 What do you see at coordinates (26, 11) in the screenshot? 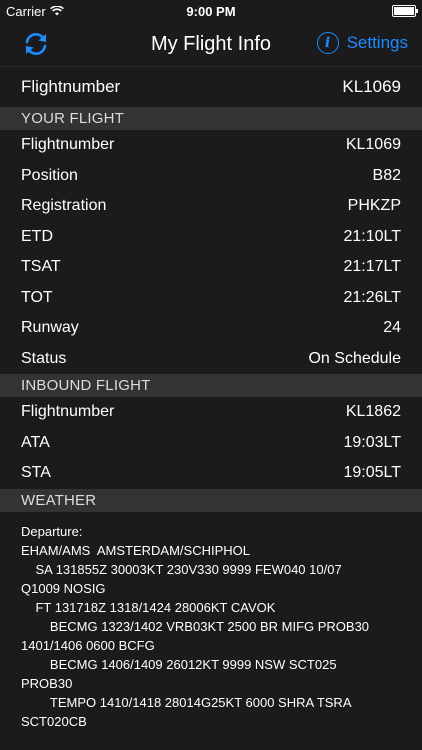
I see `carrier-label: Carrier` at bounding box center [26, 11].